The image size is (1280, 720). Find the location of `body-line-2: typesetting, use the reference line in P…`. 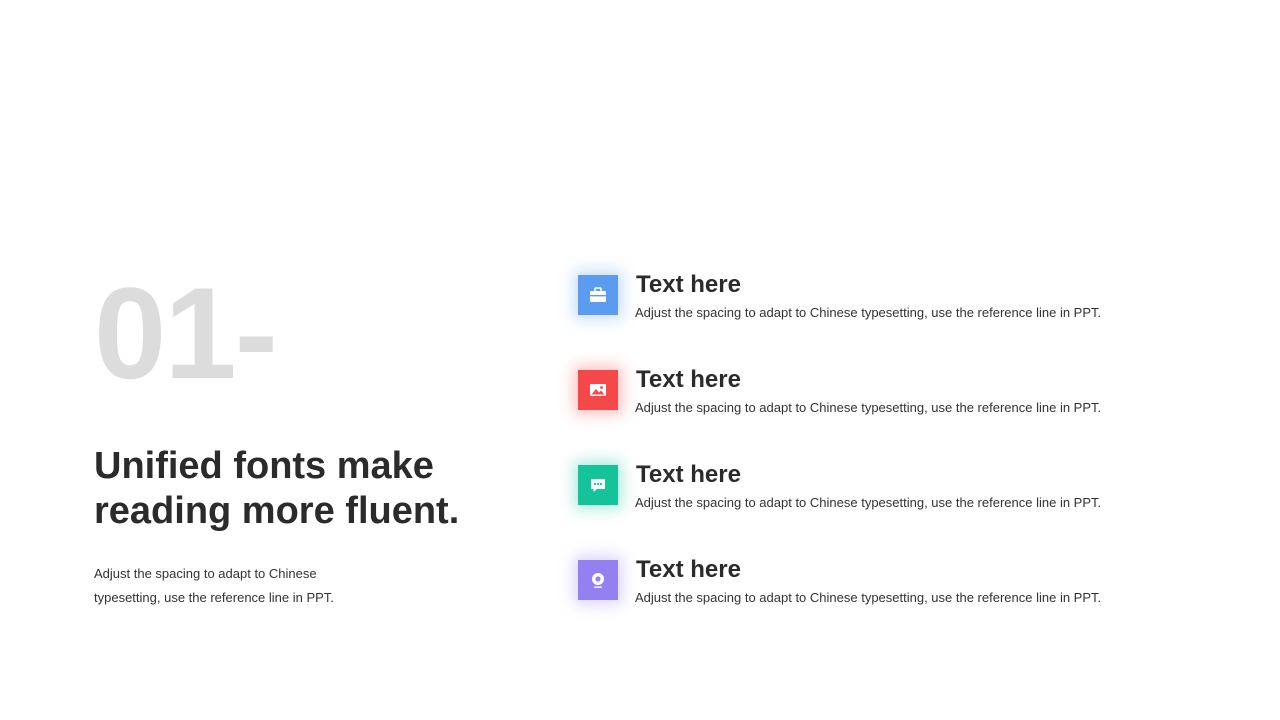

body-line-2: typesetting, use the reference line in P… is located at coordinates (214, 597).